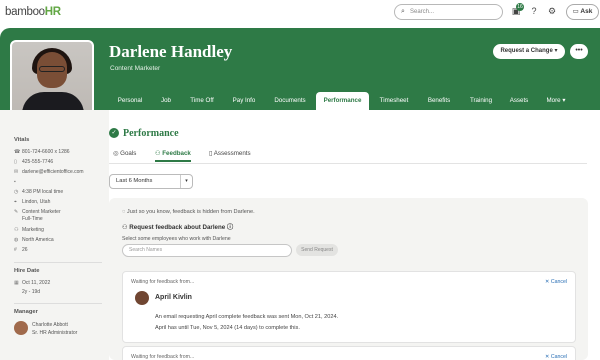  I want to click on help-icon: ?, so click(534, 11).